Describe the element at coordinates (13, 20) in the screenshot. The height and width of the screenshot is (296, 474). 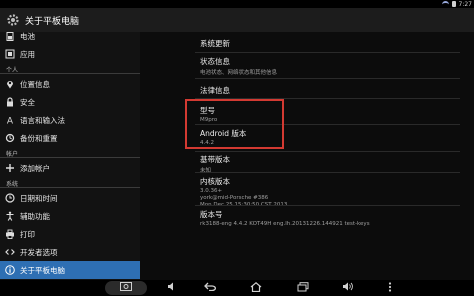
I see `settings-gear-icon` at that location.